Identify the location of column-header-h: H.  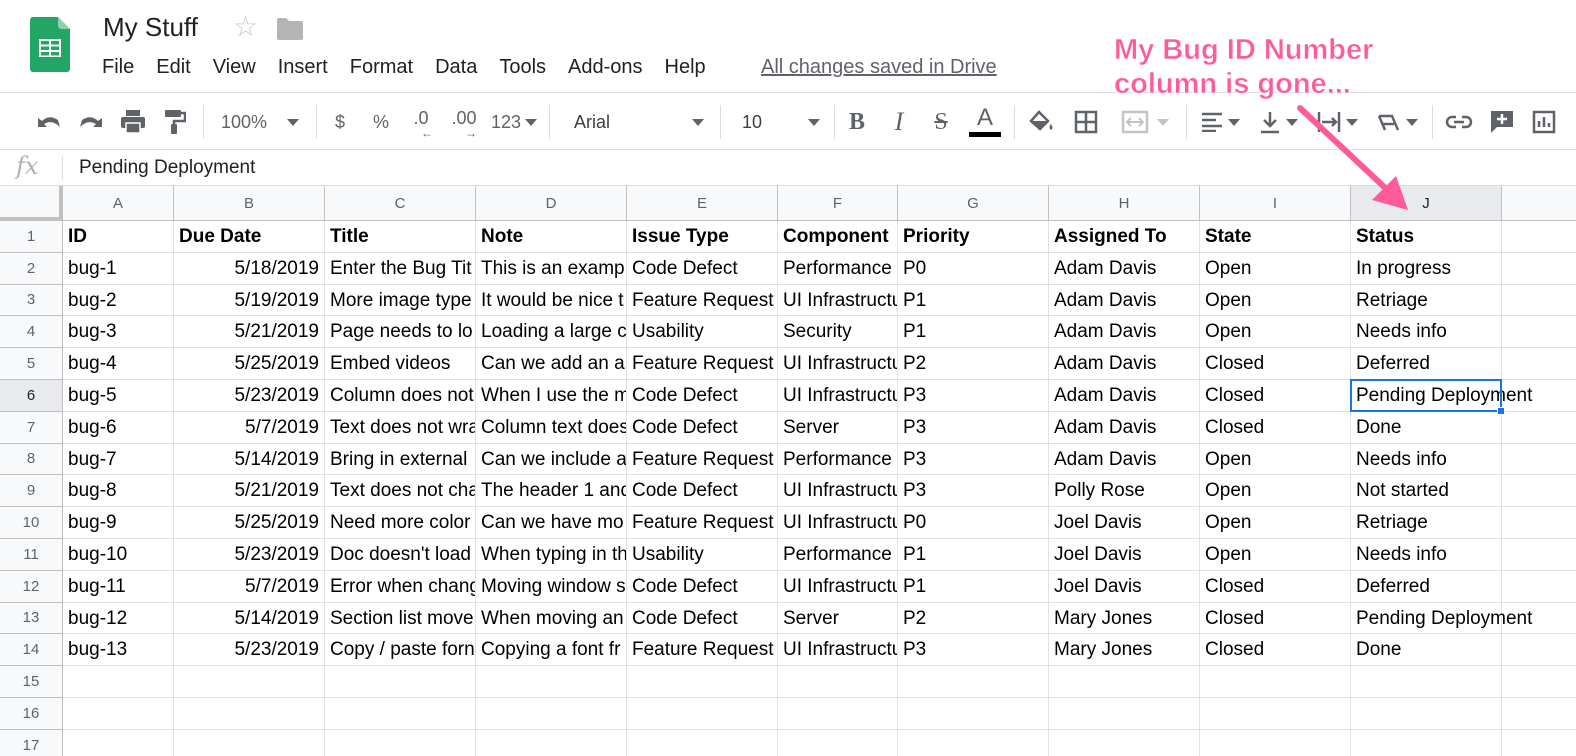
(1124, 203).